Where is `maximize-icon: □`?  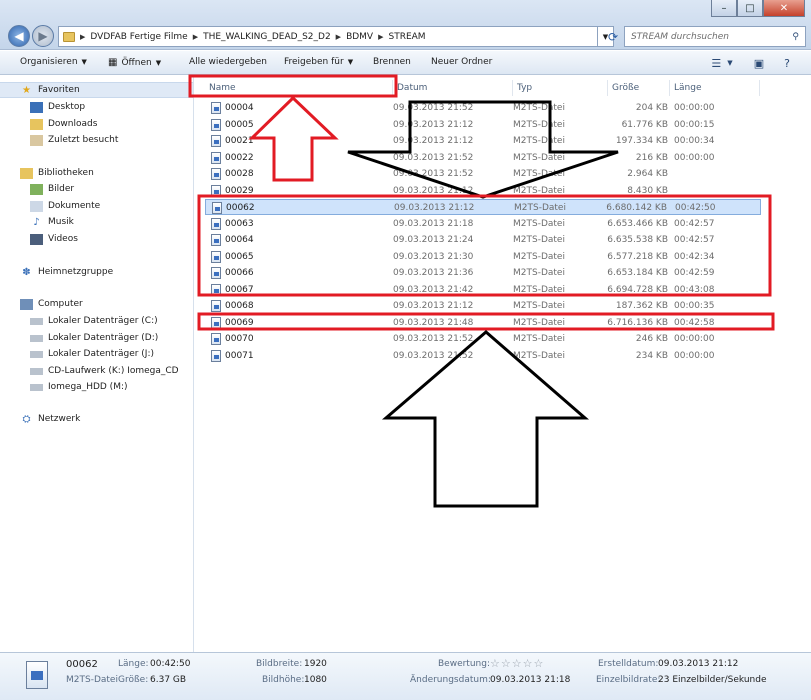
maximize-icon: □ is located at coordinates (750, 8).